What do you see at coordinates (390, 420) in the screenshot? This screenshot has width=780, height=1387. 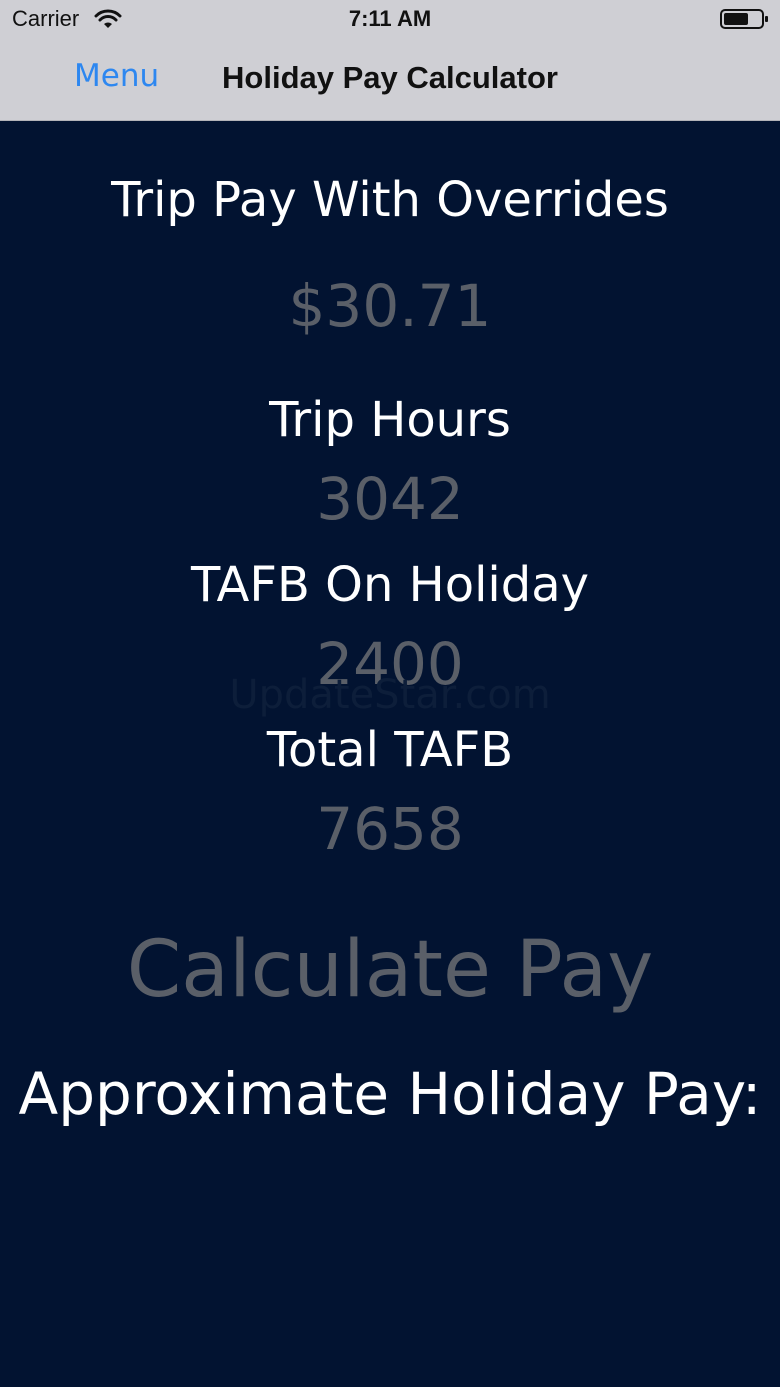 I see `trip-hours-label: Trip Hours` at bounding box center [390, 420].